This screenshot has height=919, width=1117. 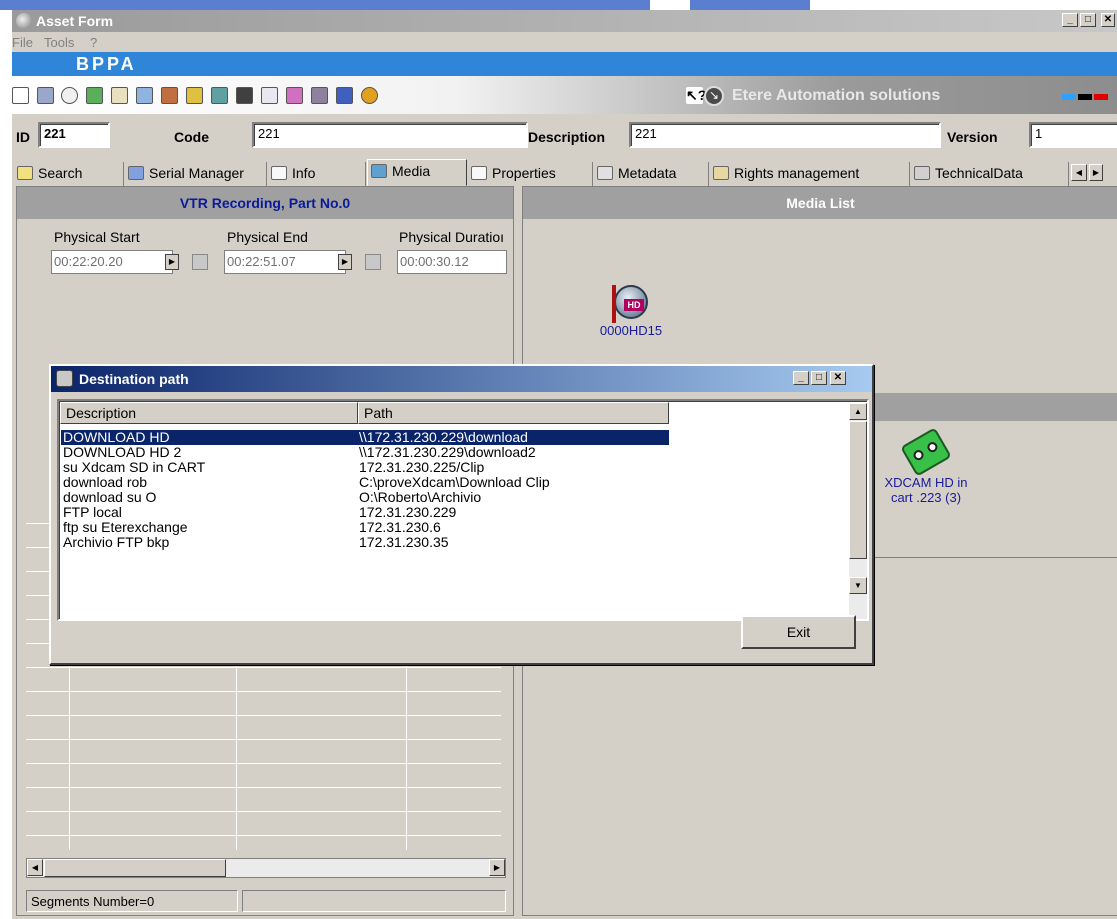 What do you see at coordinates (1108, 20) in the screenshot?
I see `close-button: ✕` at bounding box center [1108, 20].